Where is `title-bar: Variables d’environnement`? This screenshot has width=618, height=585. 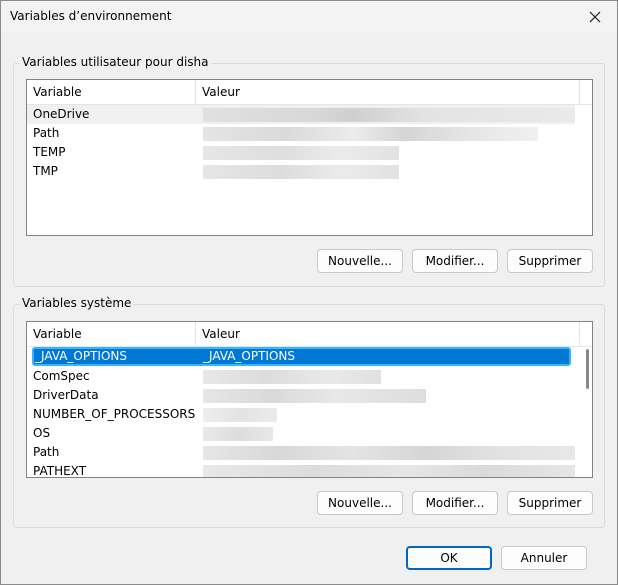 title-bar: Variables d’environnement is located at coordinates (309, 16).